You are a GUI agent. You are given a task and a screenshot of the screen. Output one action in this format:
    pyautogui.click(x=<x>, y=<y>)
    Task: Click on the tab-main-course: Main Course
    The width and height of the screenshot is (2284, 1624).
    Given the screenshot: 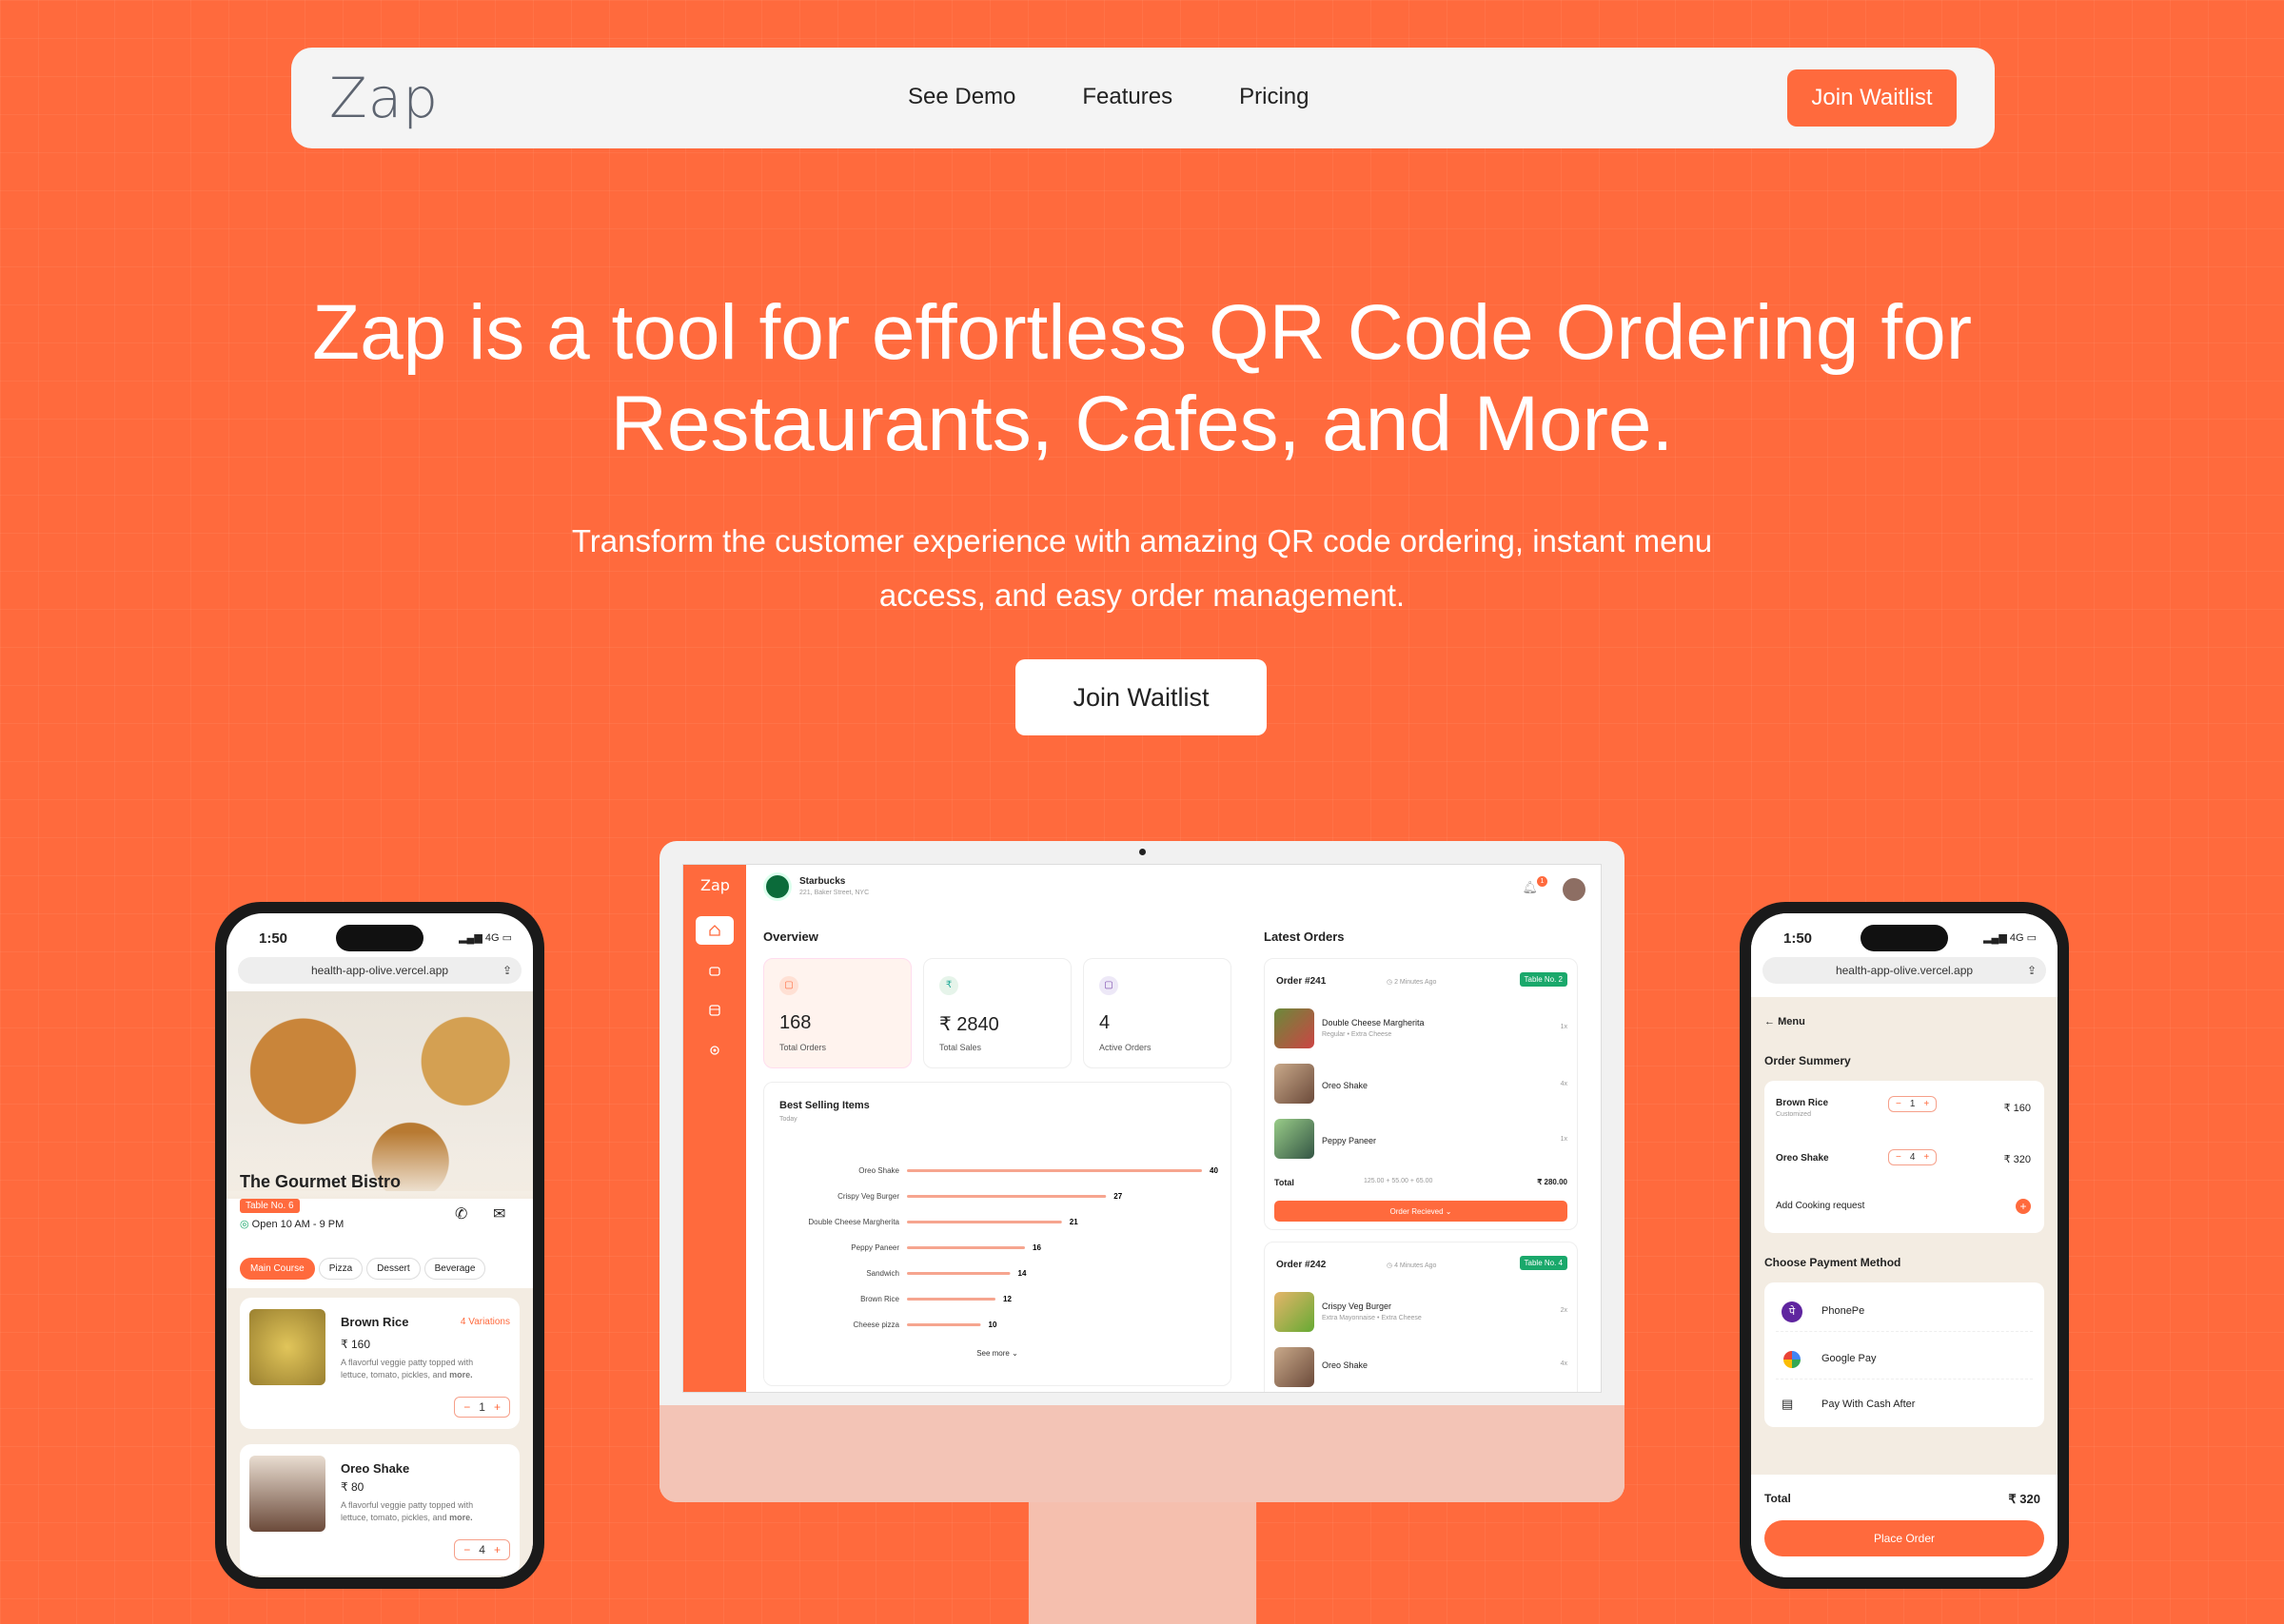 What is the action you would take?
    pyautogui.click(x=277, y=1269)
    